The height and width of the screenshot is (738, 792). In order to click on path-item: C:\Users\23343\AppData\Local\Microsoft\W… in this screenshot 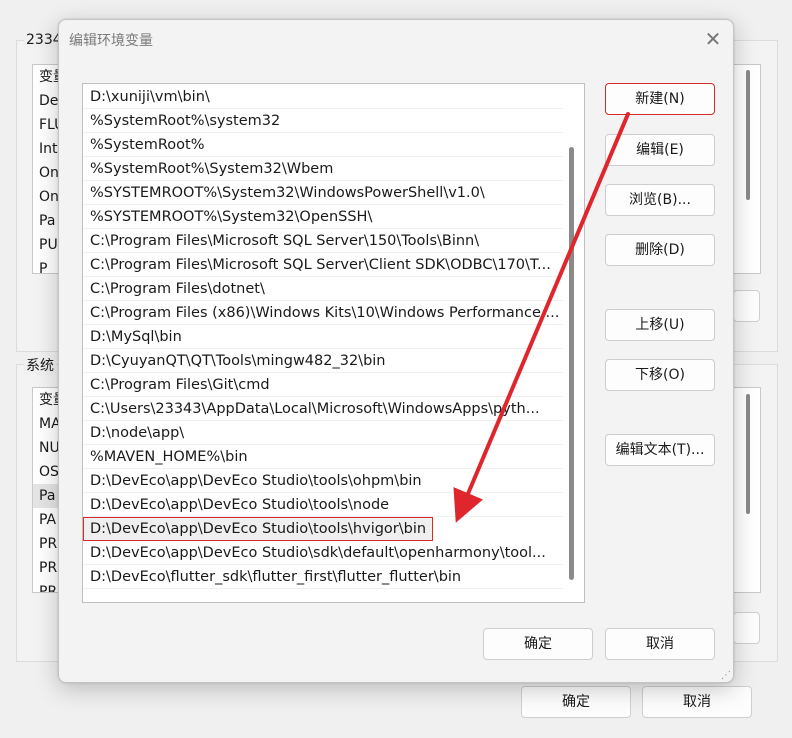, I will do `click(323, 409)`.